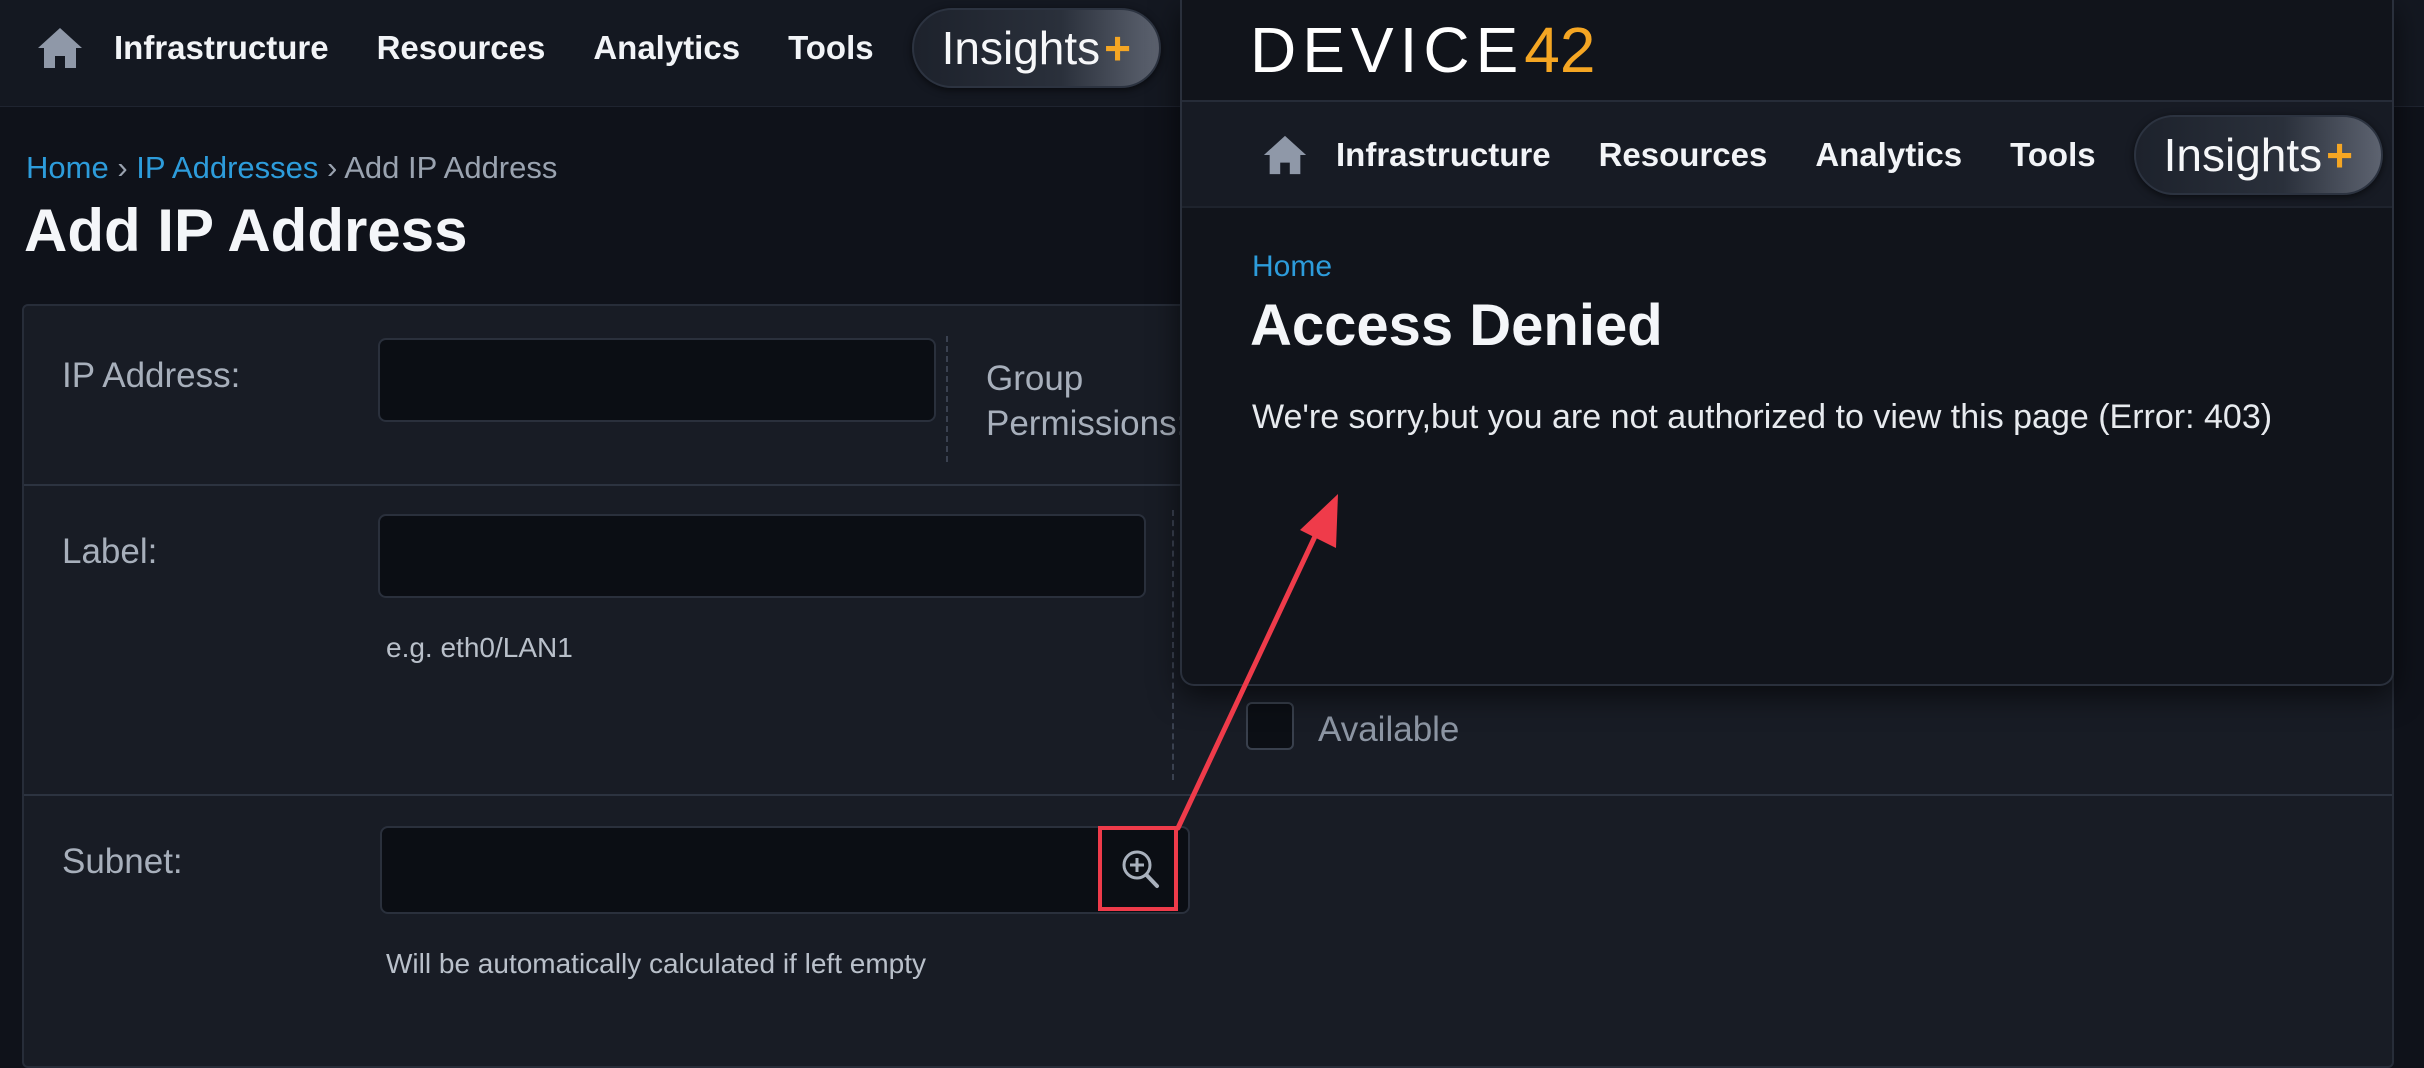 The height and width of the screenshot is (1068, 2424). Describe the element at coordinates (1443, 155) in the screenshot. I see `popup-nav-item-infrastructure: Infrastructure` at that location.